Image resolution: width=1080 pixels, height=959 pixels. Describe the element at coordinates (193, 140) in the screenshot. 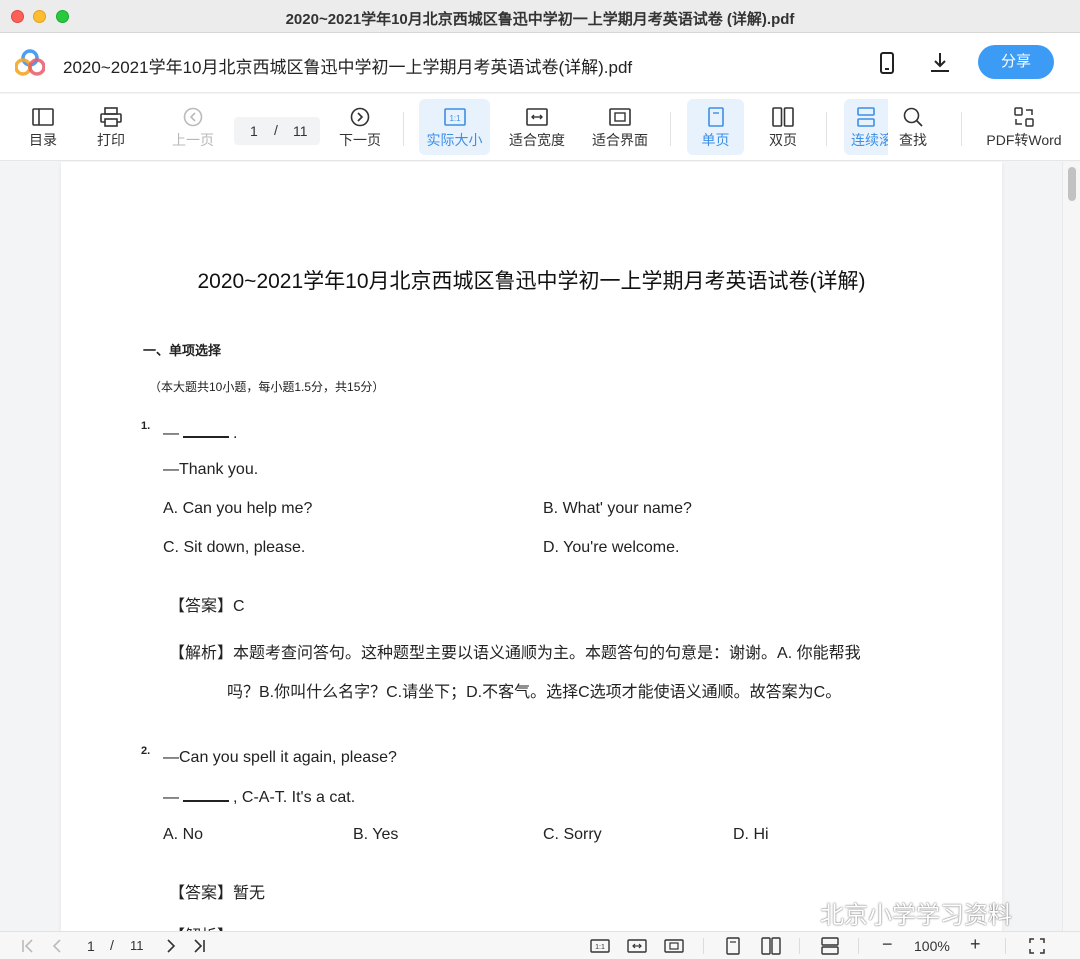

I see `prev-page-label: 上一页` at that location.